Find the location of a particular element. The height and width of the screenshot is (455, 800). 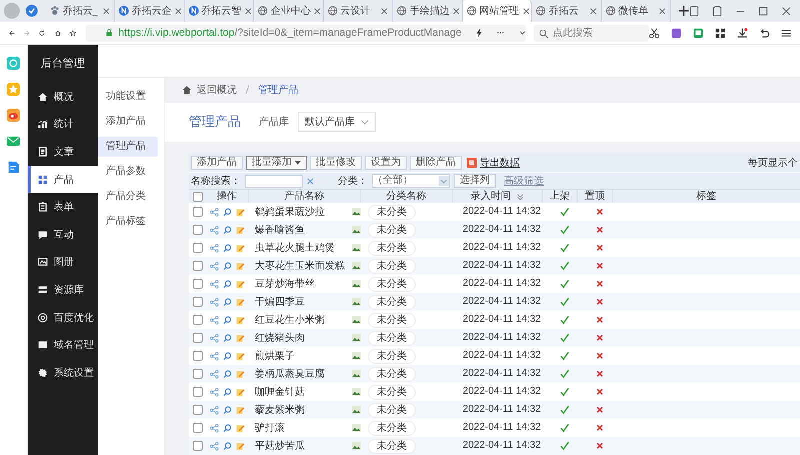

shield-icon is located at coordinates (32, 11).